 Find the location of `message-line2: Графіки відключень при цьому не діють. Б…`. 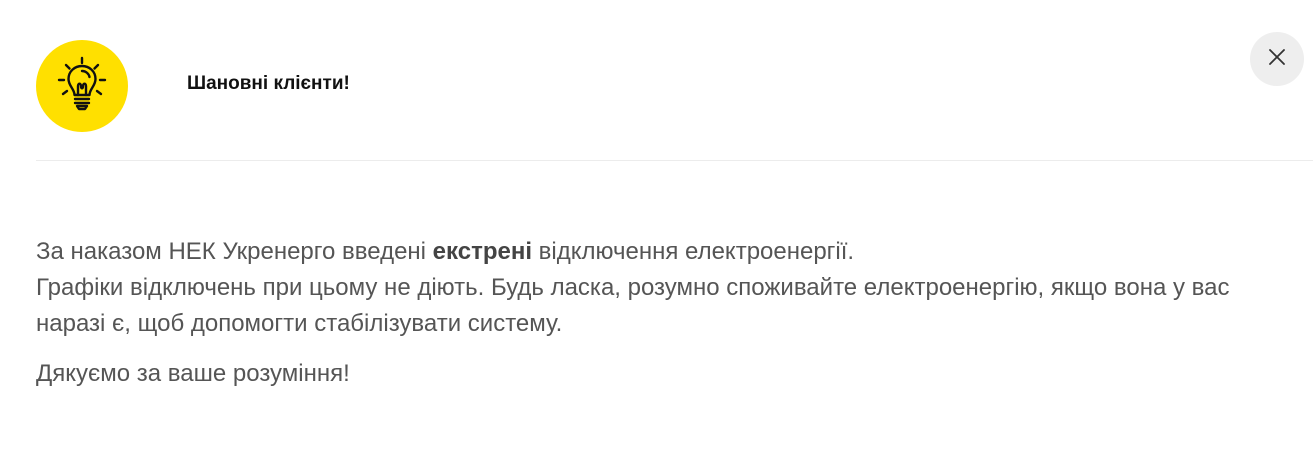

message-line2: Графіки відключень при цьому не діють. Б… is located at coordinates (633, 305).